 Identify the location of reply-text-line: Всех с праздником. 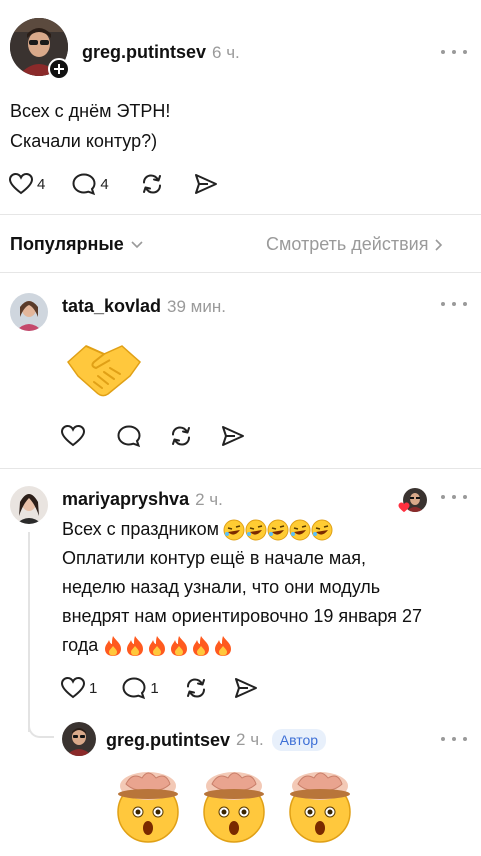
(141, 529).